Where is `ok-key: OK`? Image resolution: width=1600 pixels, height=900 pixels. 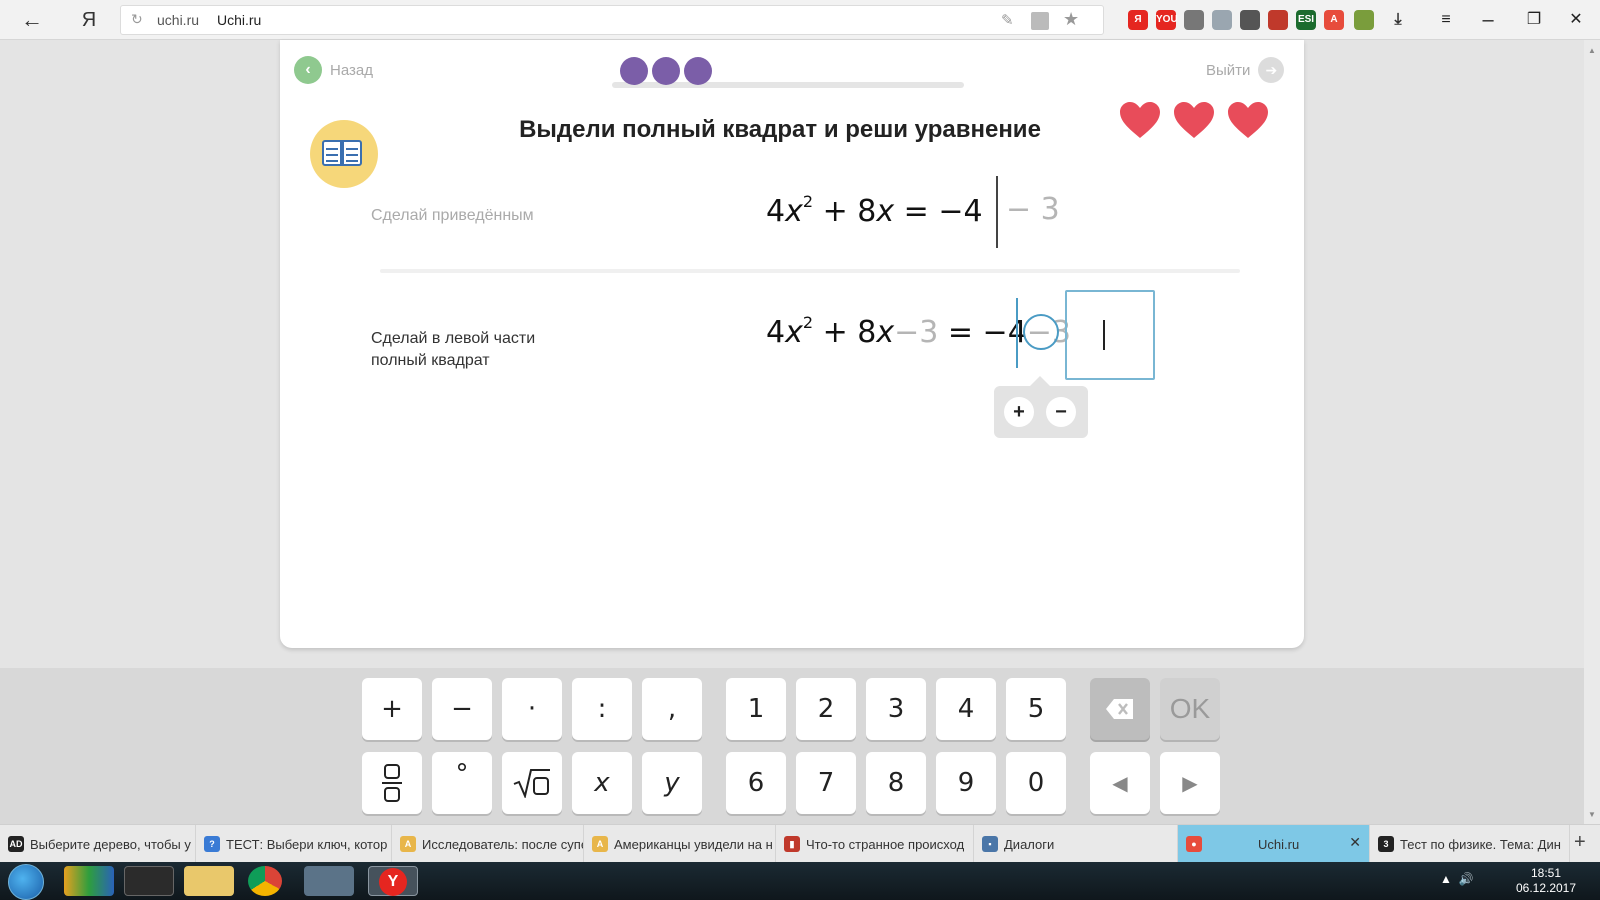
ok-key: OK is located at coordinates (1190, 709).